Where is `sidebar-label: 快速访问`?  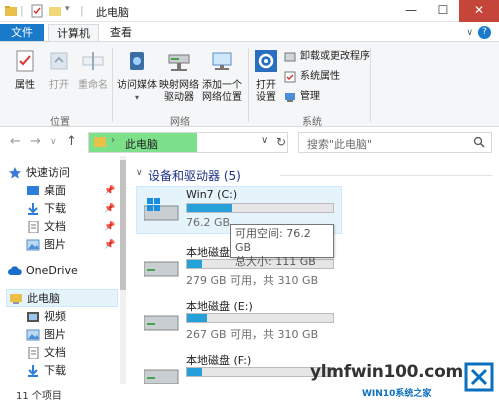
sidebar-label: 快速访问 is located at coordinates (48, 172).